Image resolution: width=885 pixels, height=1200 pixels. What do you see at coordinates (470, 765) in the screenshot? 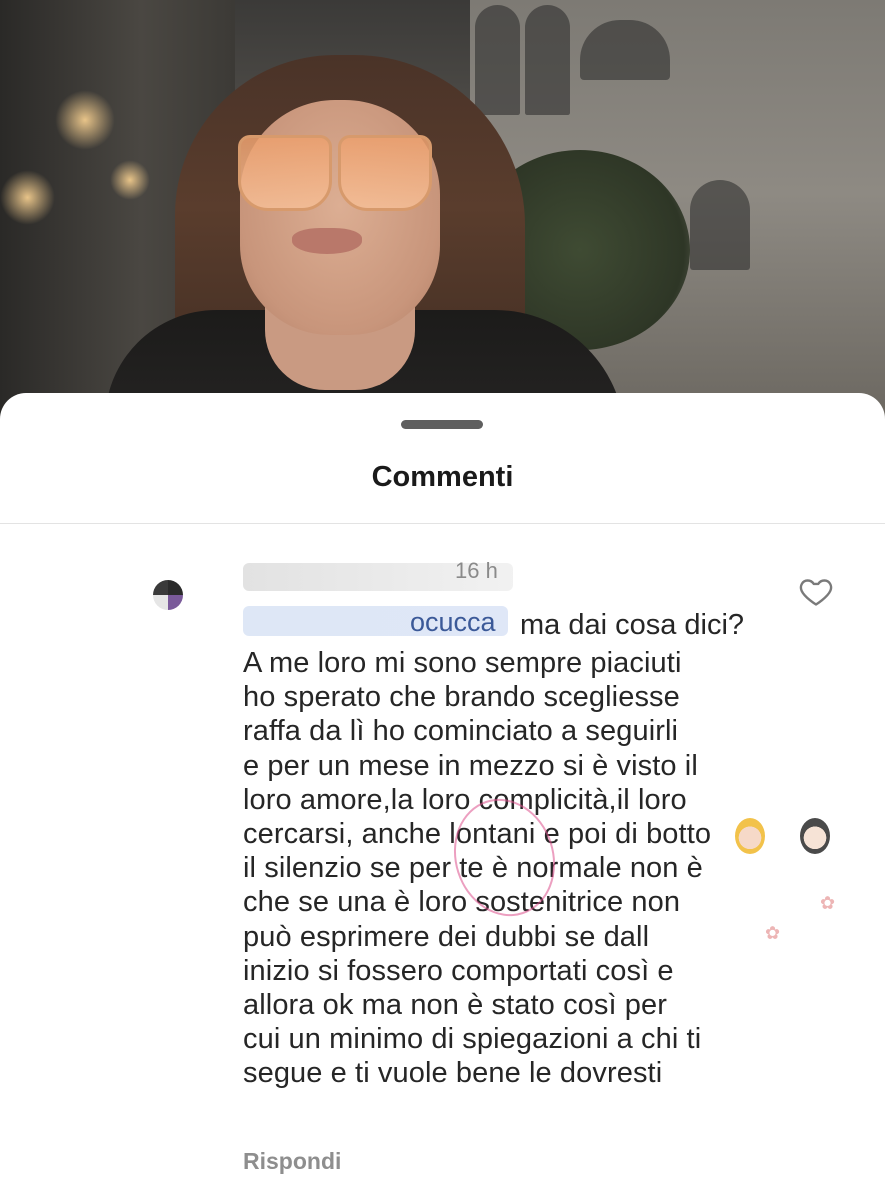
I see `comment-line: e per un mese in mezzo si è visto il` at bounding box center [470, 765].